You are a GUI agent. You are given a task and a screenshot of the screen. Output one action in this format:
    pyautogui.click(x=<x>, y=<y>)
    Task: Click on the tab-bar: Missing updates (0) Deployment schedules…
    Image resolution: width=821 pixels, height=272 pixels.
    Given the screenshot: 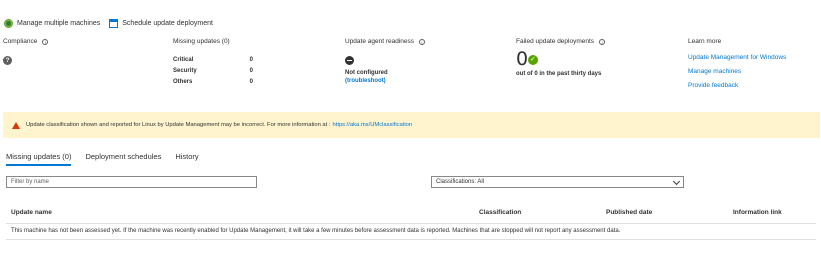 What is the action you would take?
    pyautogui.click(x=109, y=159)
    